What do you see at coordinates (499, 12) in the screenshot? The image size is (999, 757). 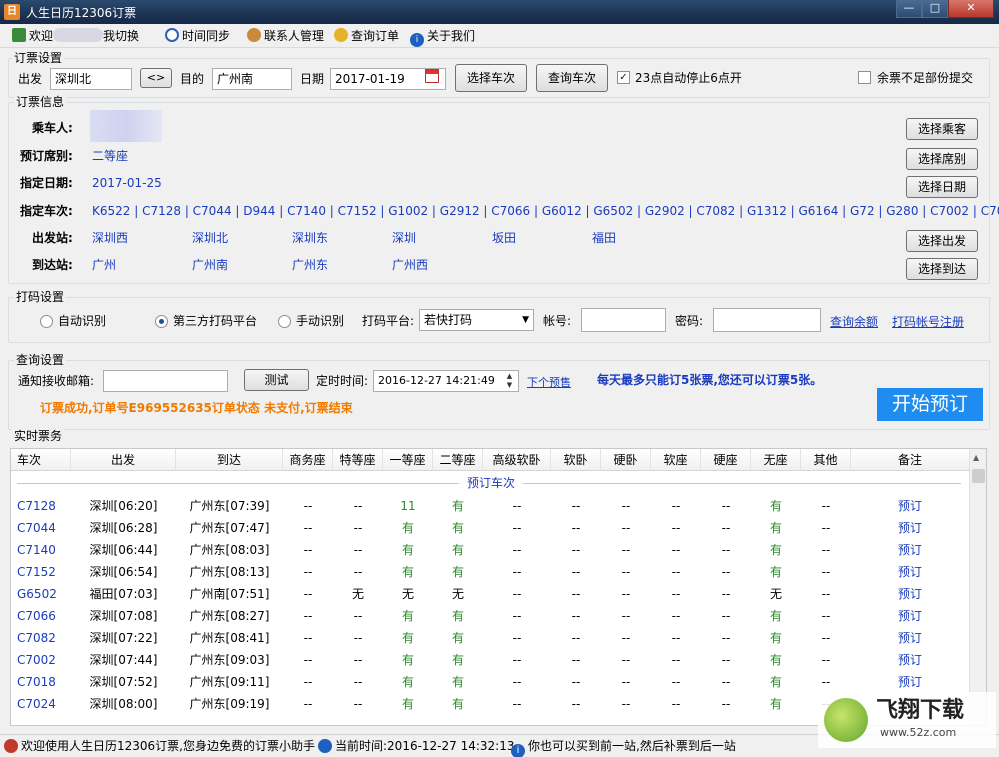 I see `title-bar: 日 人生日历12306订票 — □ ✕` at bounding box center [499, 12].